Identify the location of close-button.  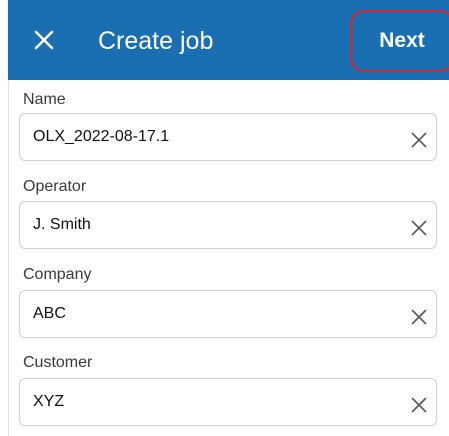
(44, 40).